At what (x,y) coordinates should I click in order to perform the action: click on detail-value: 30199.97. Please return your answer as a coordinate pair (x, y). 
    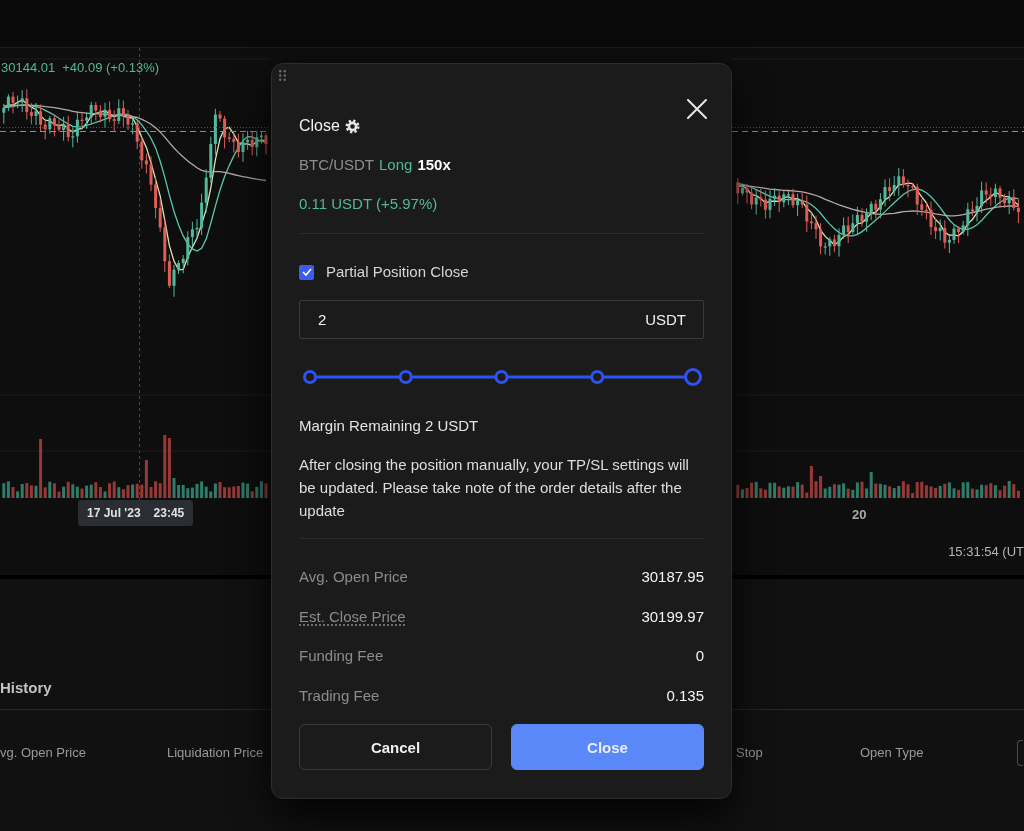
    Looking at the image, I should click on (672, 616).